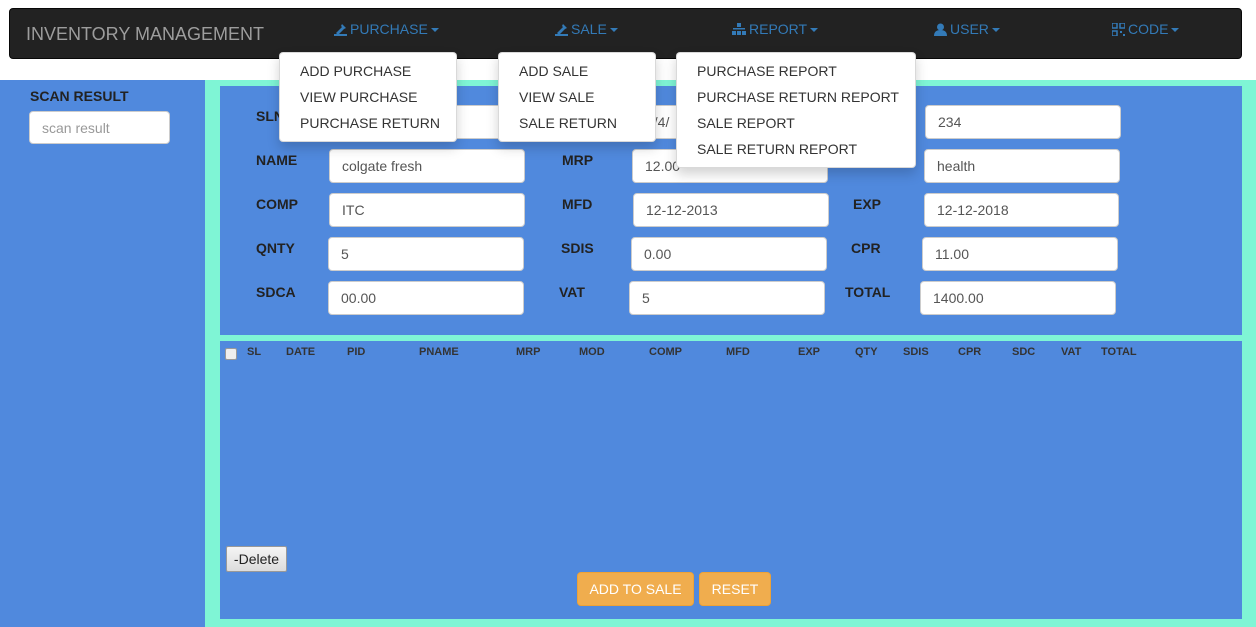 This screenshot has width=1256, height=627. I want to click on purchase-icon, so click(340, 31).